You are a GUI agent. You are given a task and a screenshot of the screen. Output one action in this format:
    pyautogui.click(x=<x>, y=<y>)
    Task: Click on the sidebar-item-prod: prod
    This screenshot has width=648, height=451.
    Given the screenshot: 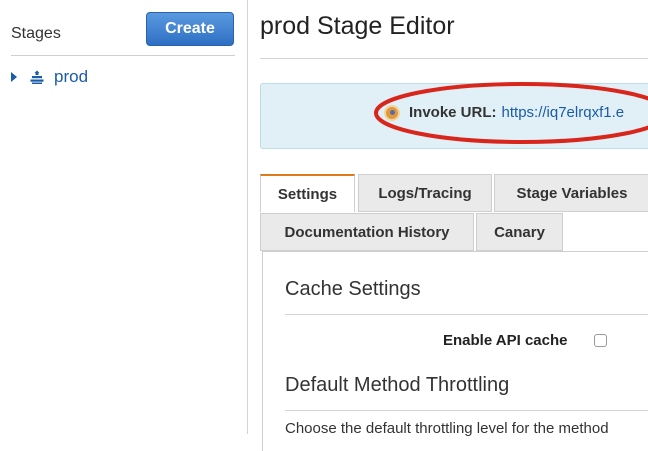 What is the action you would take?
    pyautogui.click(x=49, y=77)
    